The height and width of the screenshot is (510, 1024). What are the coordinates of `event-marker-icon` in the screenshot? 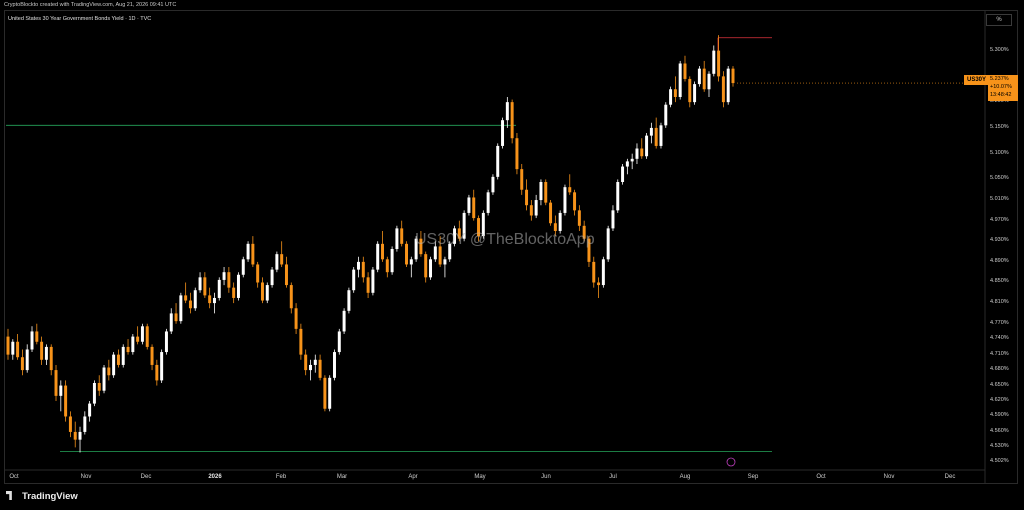 It's located at (731, 462).